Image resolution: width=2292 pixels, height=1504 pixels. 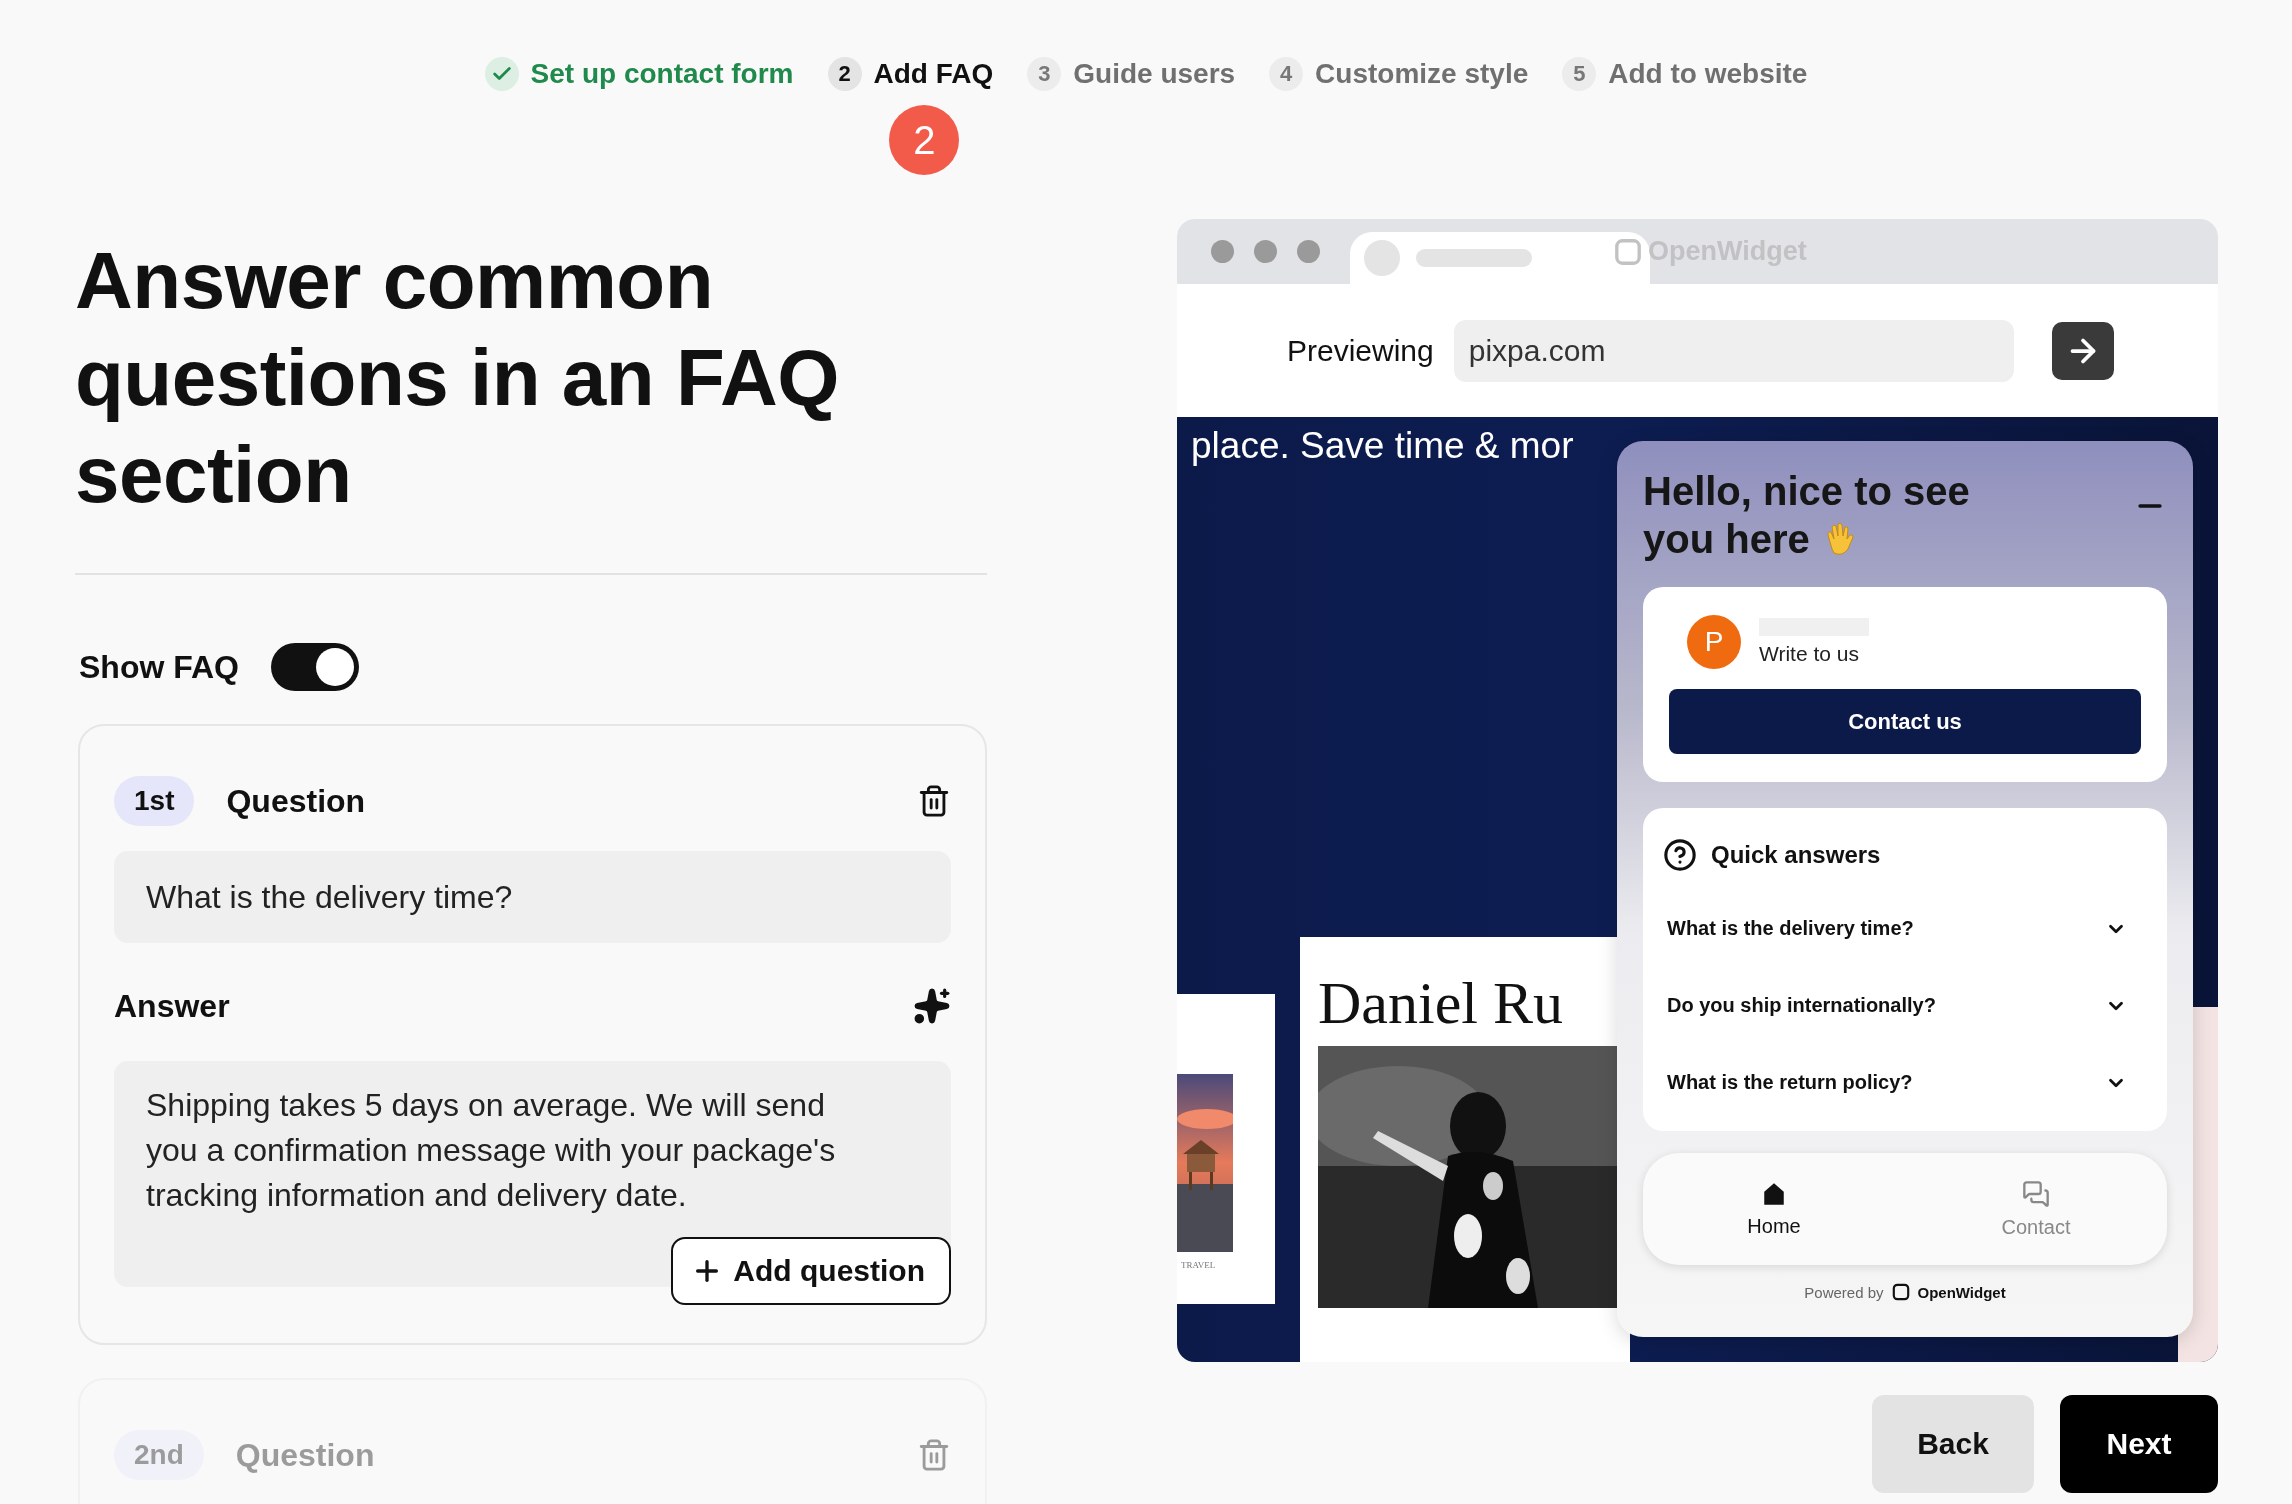 I want to click on quick-answers-title: Quick answers, so click(x=1796, y=855).